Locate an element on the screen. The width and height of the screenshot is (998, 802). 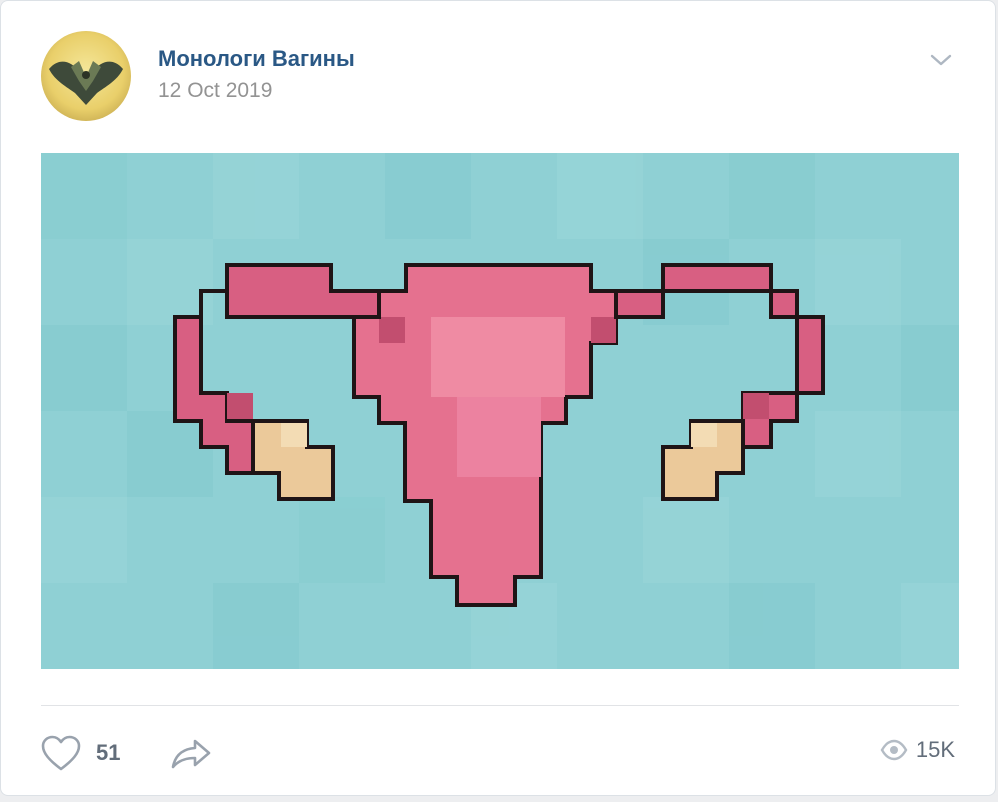
avatar-image is located at coordinates (86, 76).